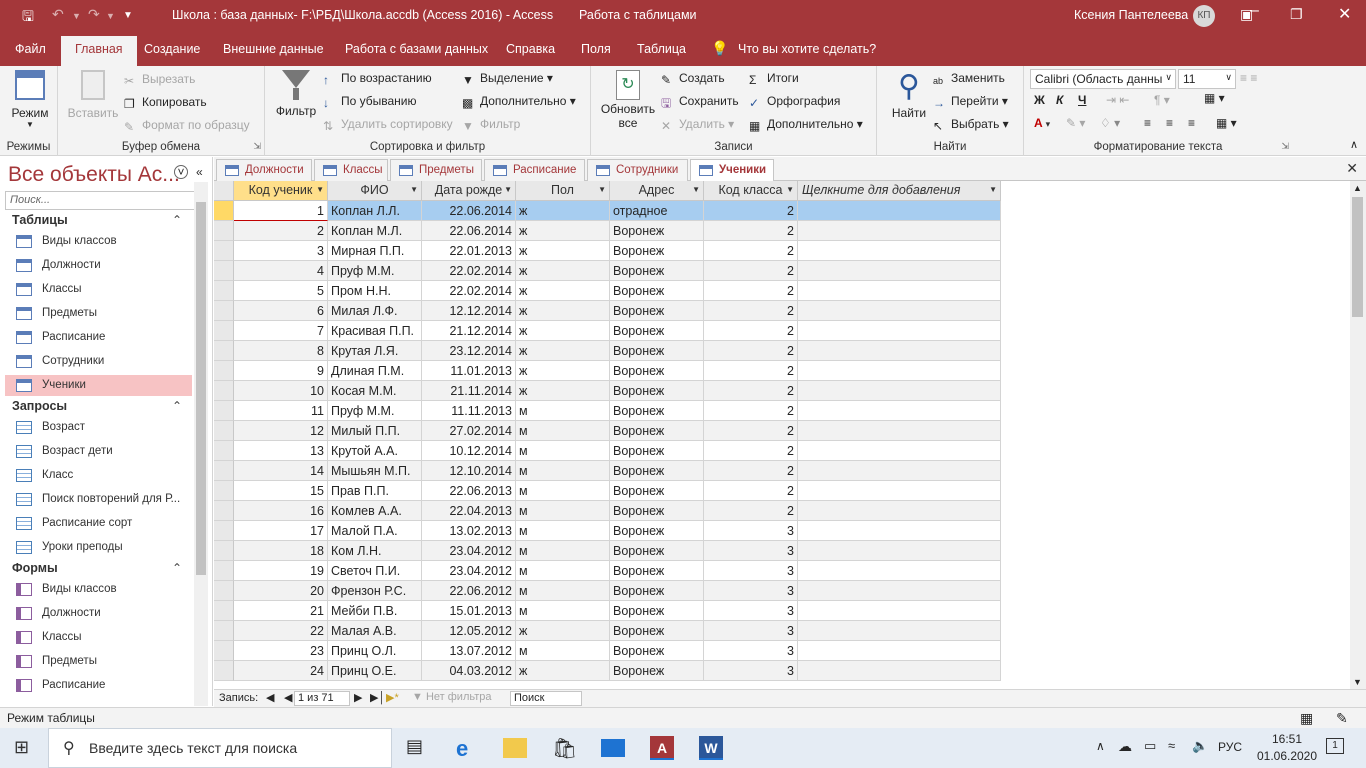 This screenshot has width=1366, height=768. Describe the element at coordinates (993, 189) in the screenshot. I see `dropdown-icon: ▼` at that location.